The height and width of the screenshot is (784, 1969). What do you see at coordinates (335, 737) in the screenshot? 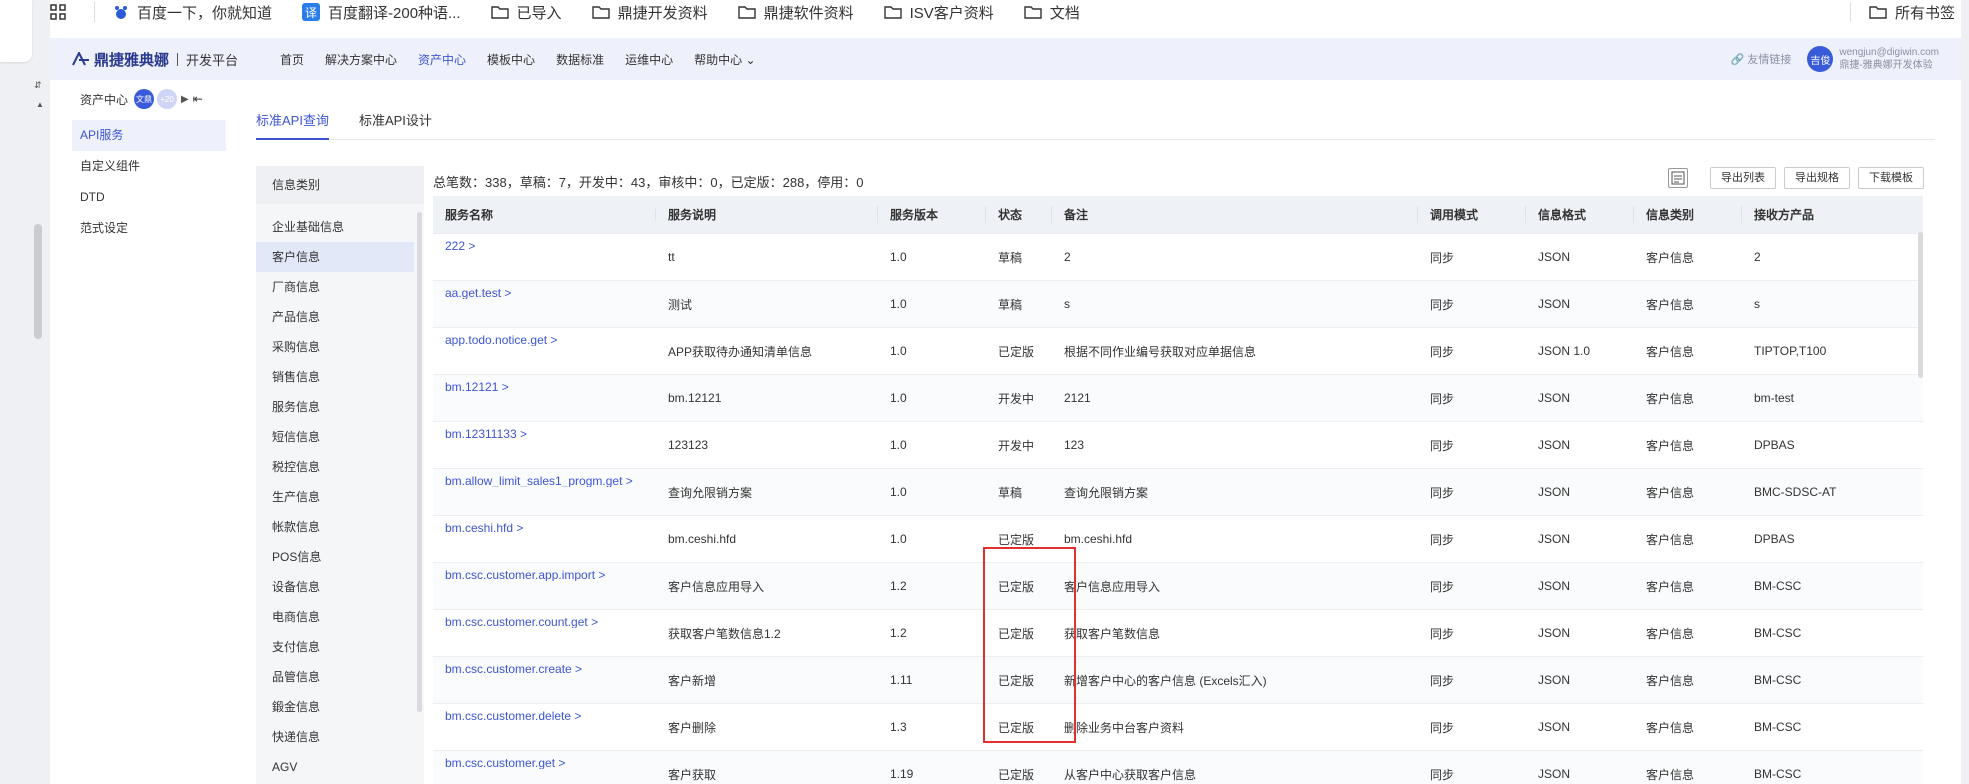
I see `category-item: 快递信息` at bounding box center [335, 737].